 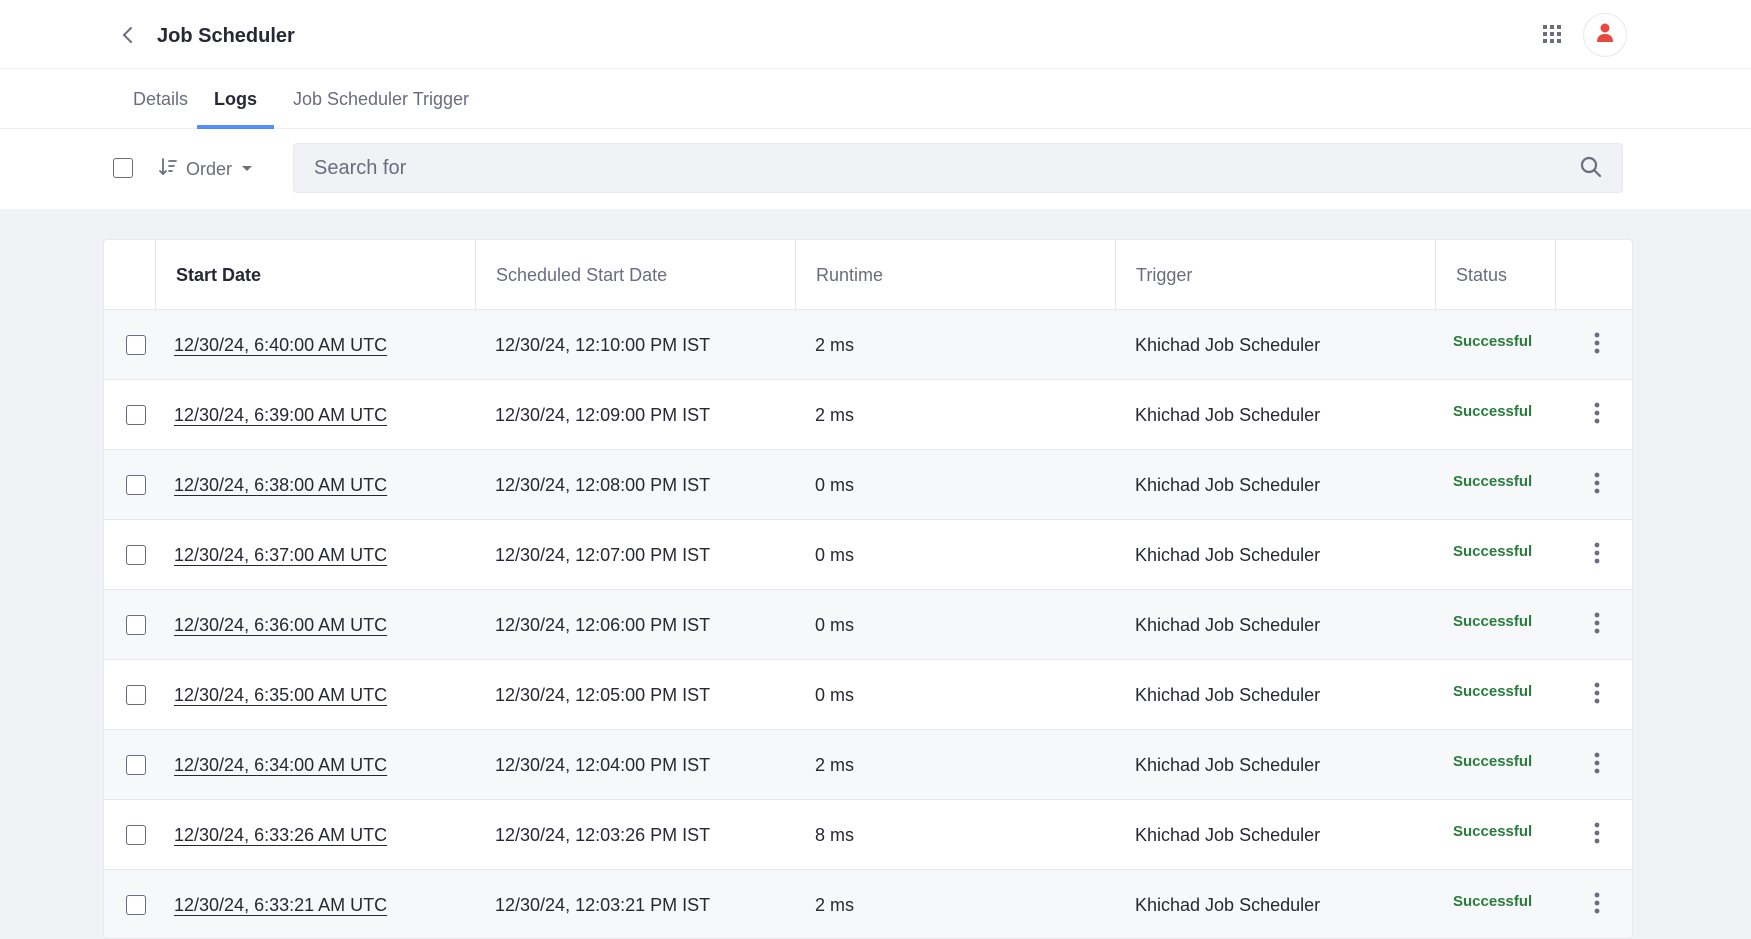 I want to click on top-header: Job Scheduler, so click(x=875, y=34).